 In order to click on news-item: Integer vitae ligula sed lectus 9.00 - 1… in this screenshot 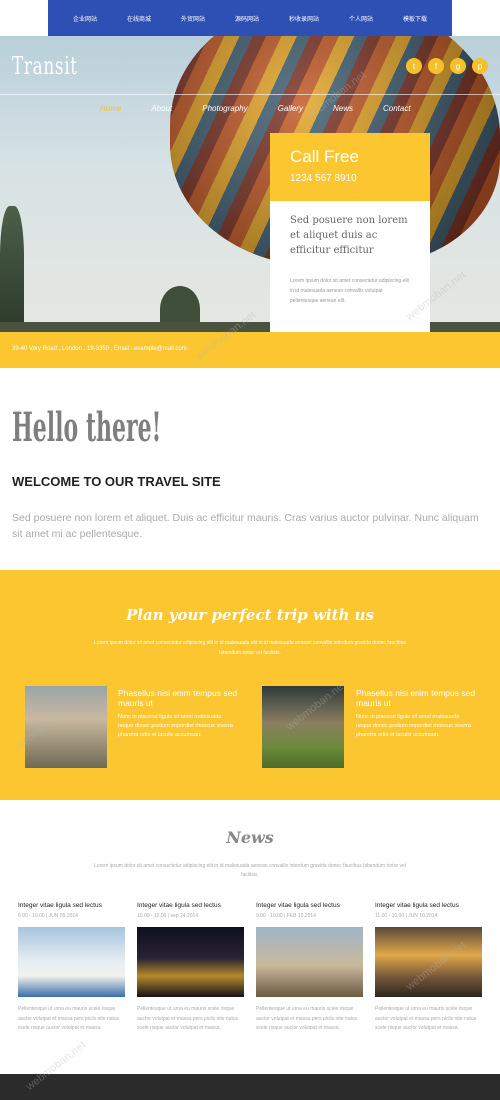, I will do `click(309, 968)`.